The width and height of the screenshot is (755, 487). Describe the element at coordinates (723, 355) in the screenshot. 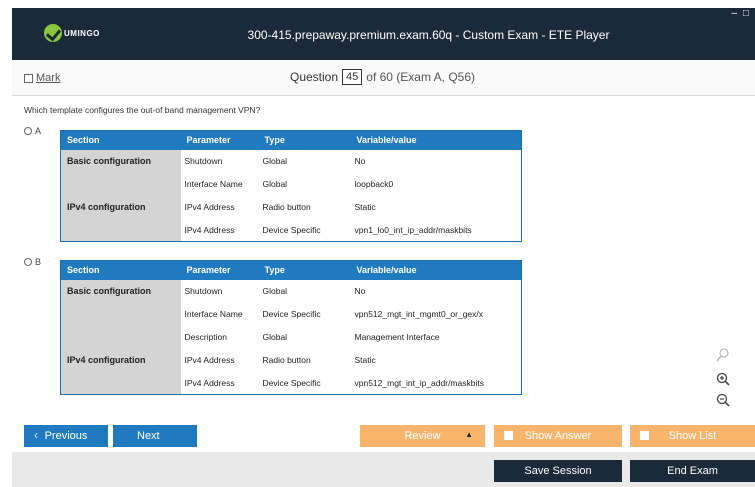

I see `search-icon` at that location.